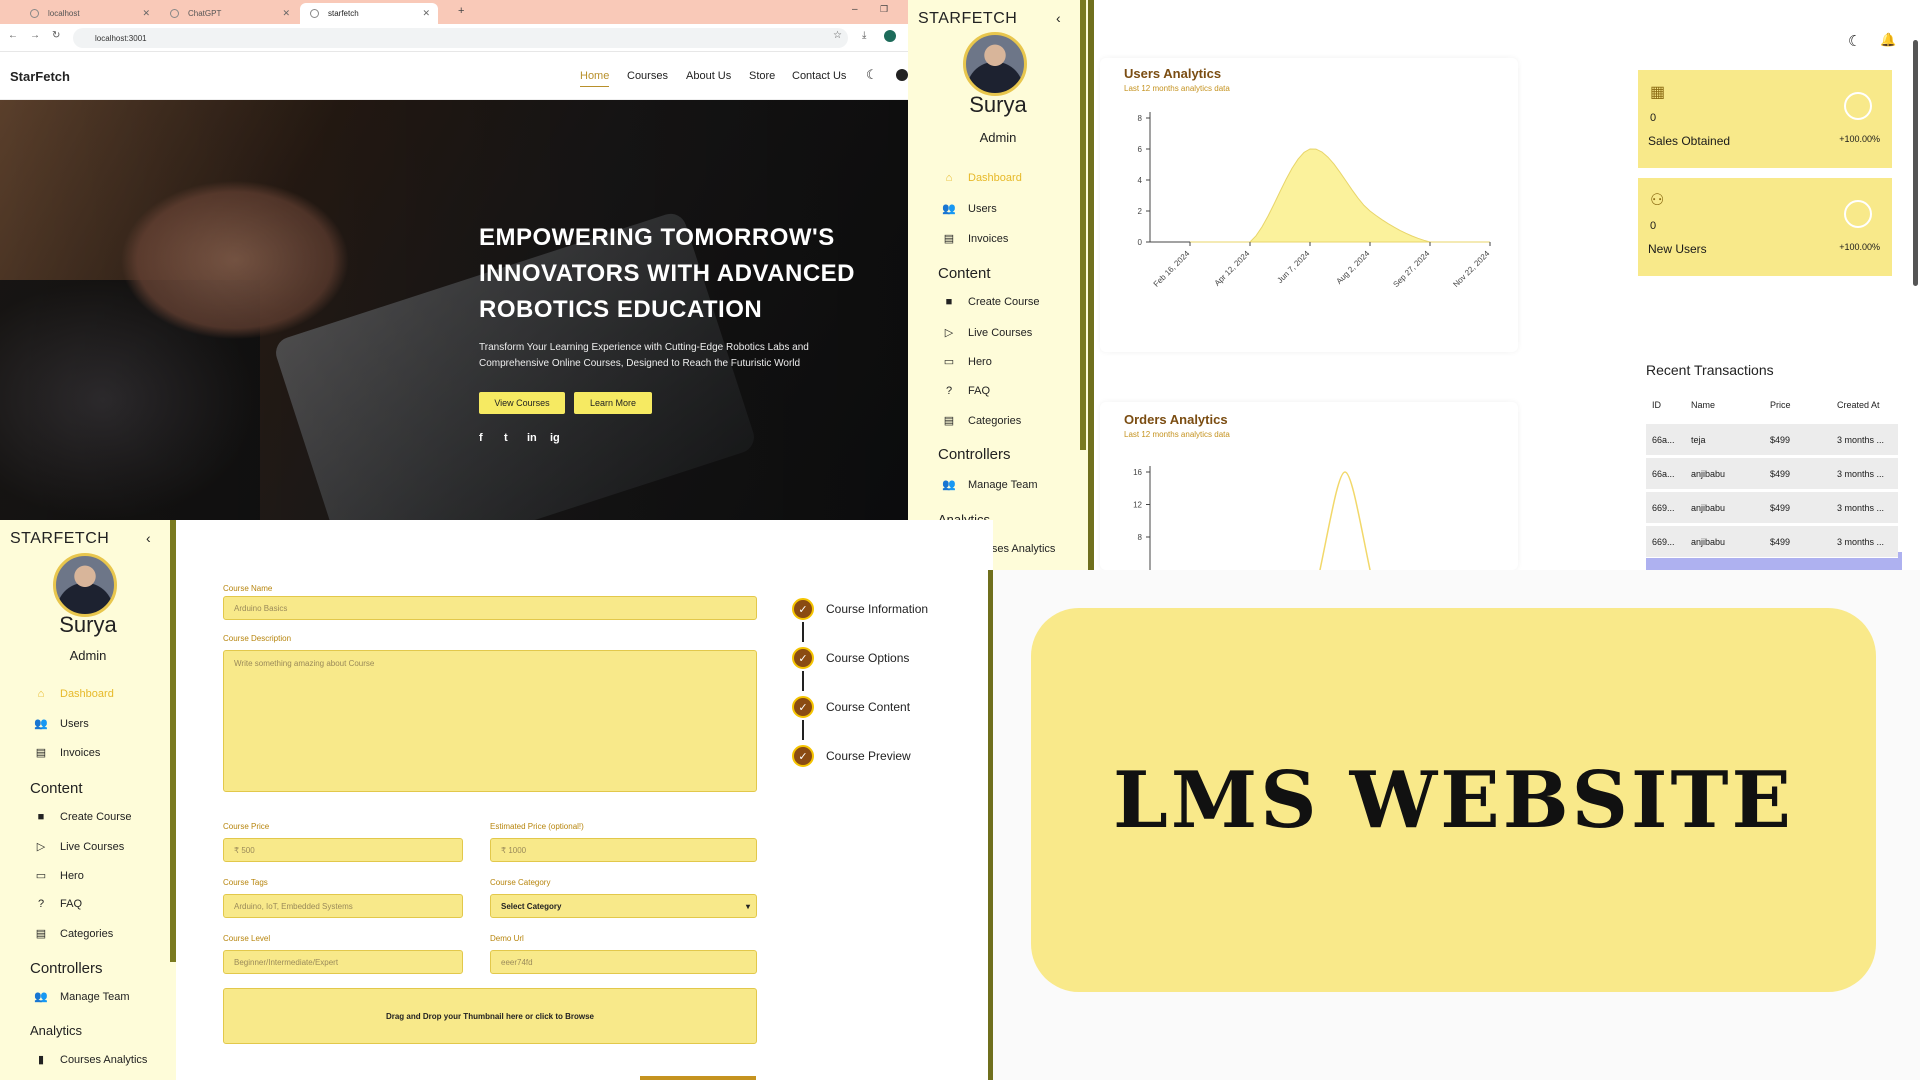  I want to click on address-bar-row: ← → ↻ localhost:3001 ☆ ⤓, so click(454, 38).